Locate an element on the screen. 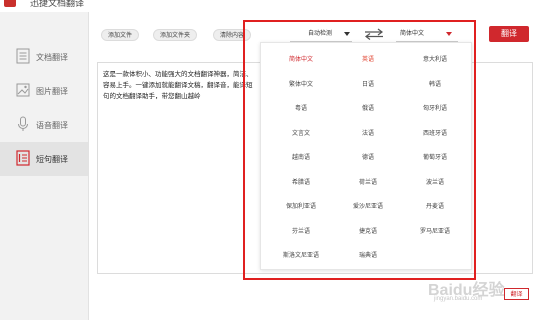 This screenshot has height=320, width=553. sidebar-item-voice: 语音翻译 is located at coordinates (44, 125).